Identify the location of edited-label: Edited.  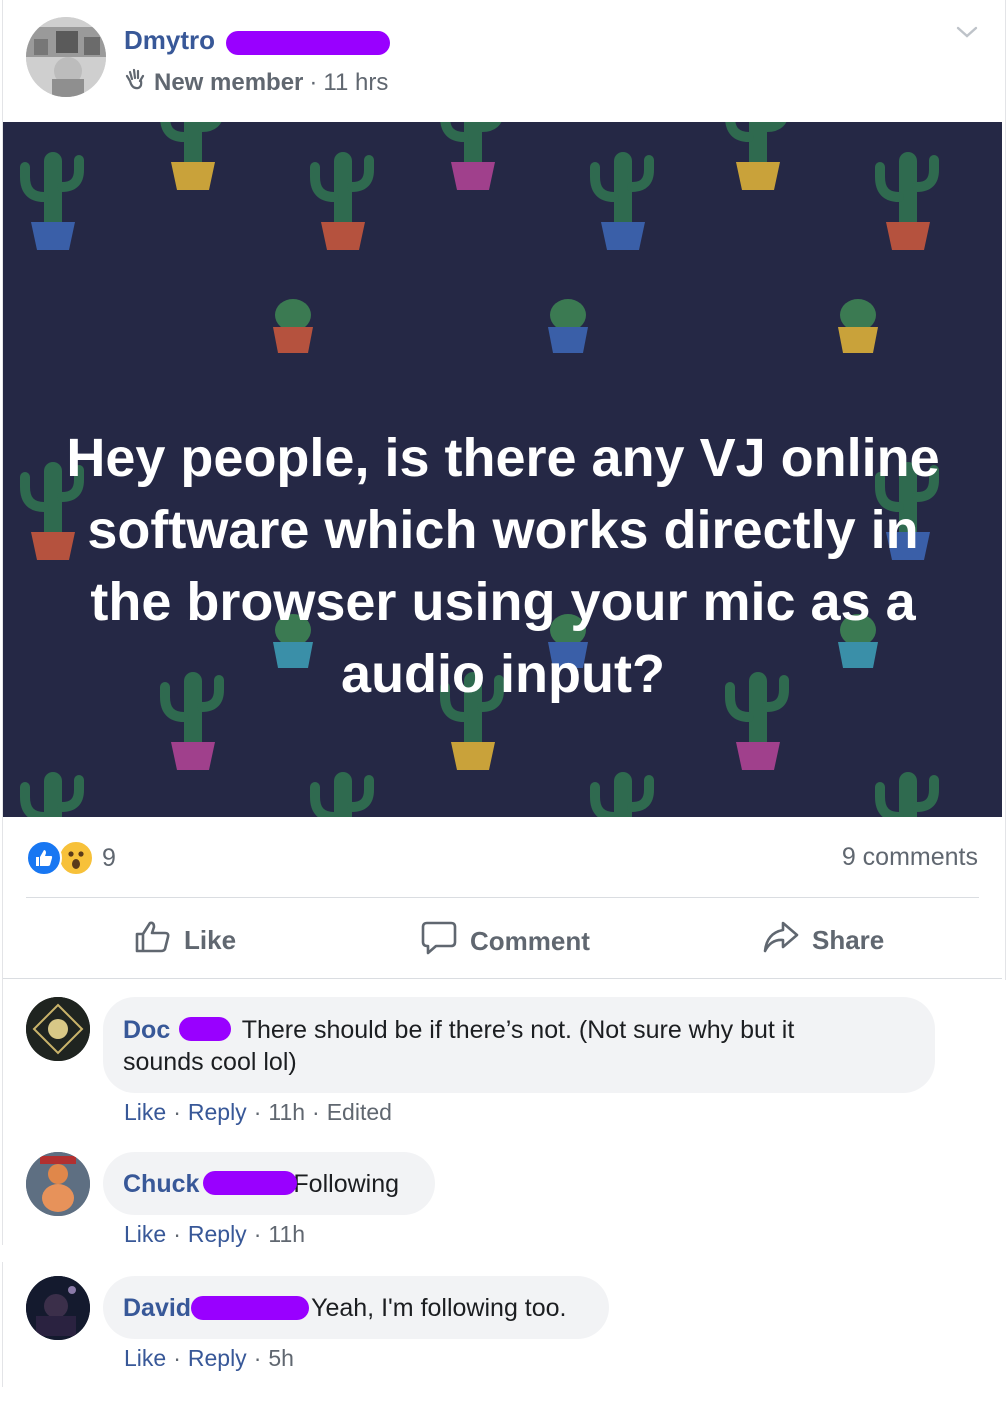
(359, 1112).